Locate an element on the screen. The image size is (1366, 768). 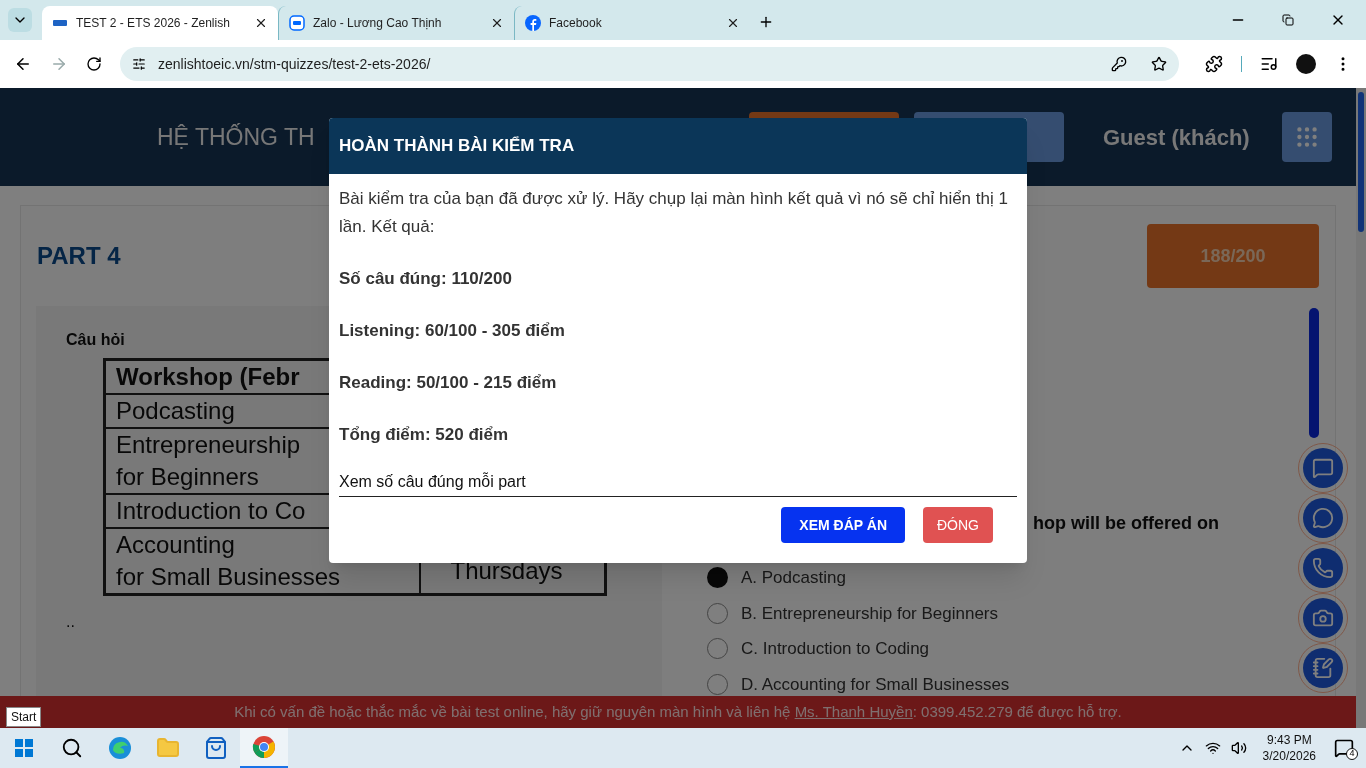
view-answers-button: XEM ĐÁP ÁN is located at coordinates (843, 525).